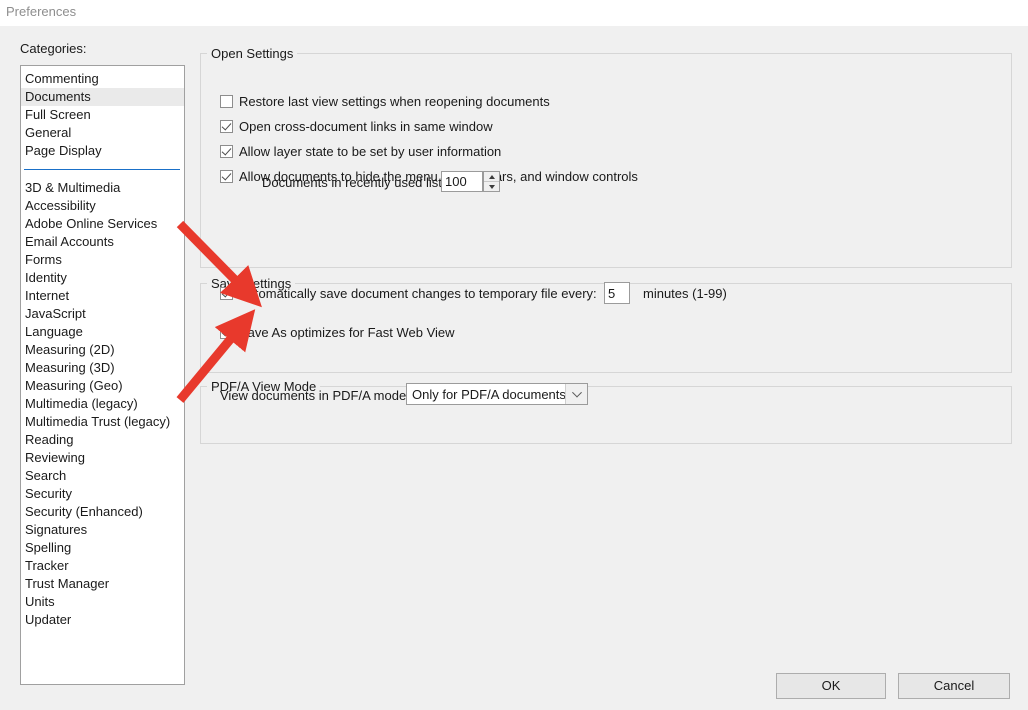 This screenshot has height=710, width=1028. I want to click on checkbox-autosave, so click(226, 293).